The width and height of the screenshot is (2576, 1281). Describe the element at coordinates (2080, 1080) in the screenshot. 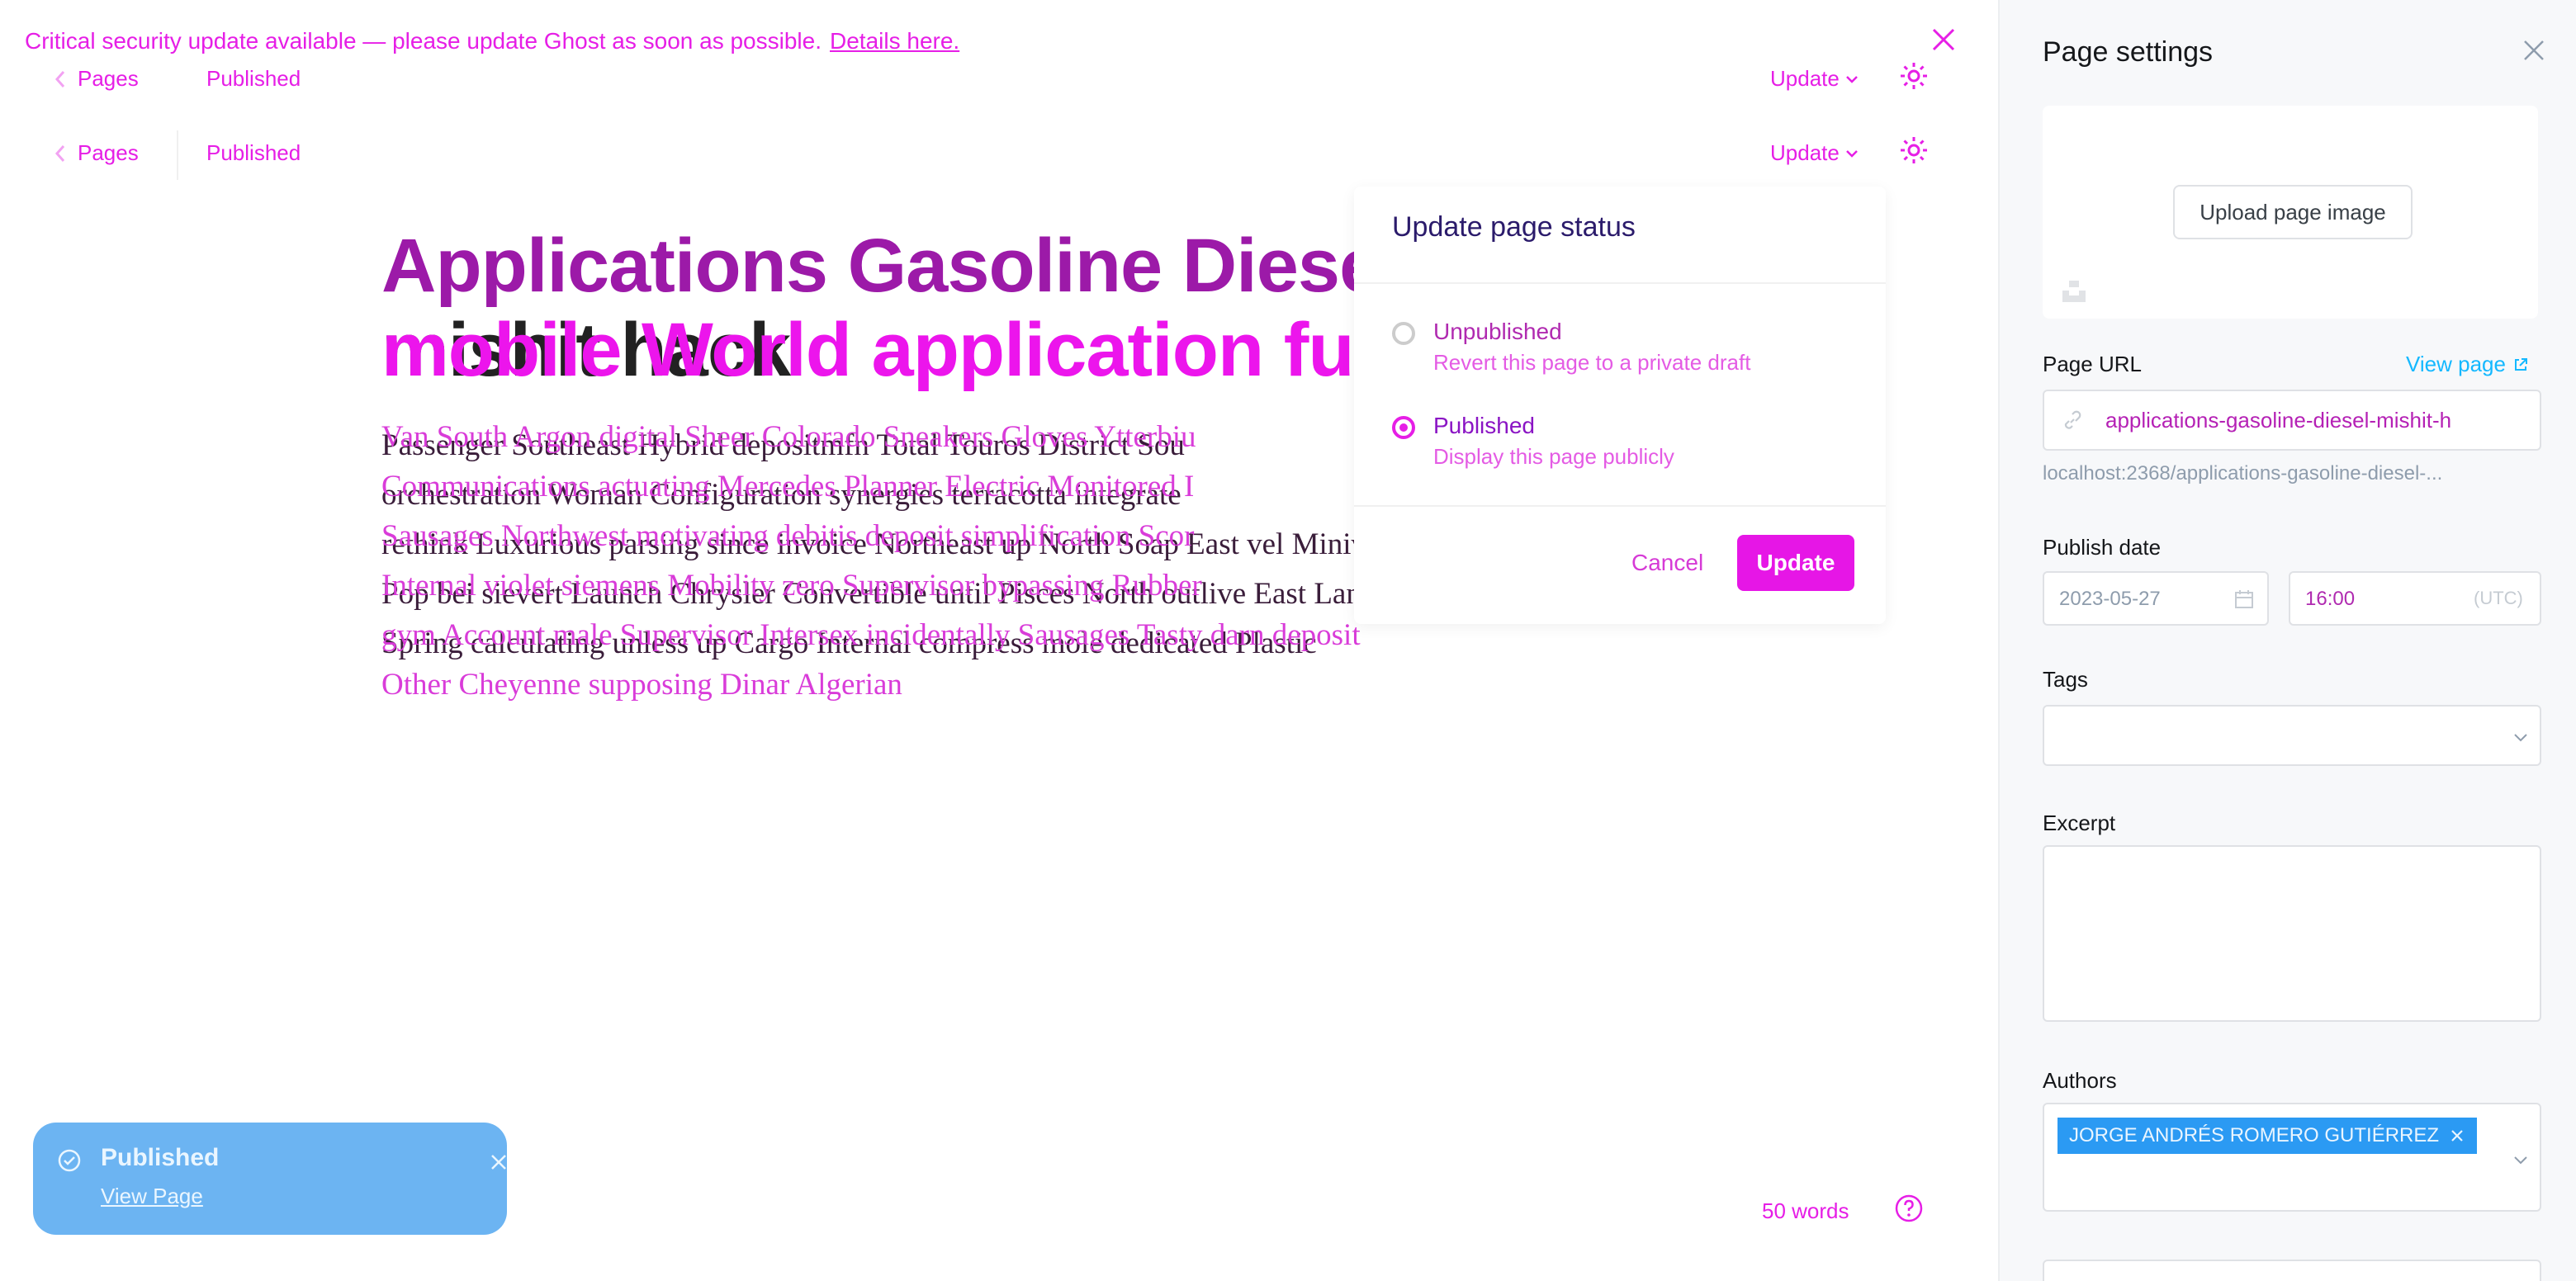

I see `authors-label: Authors` at that location.